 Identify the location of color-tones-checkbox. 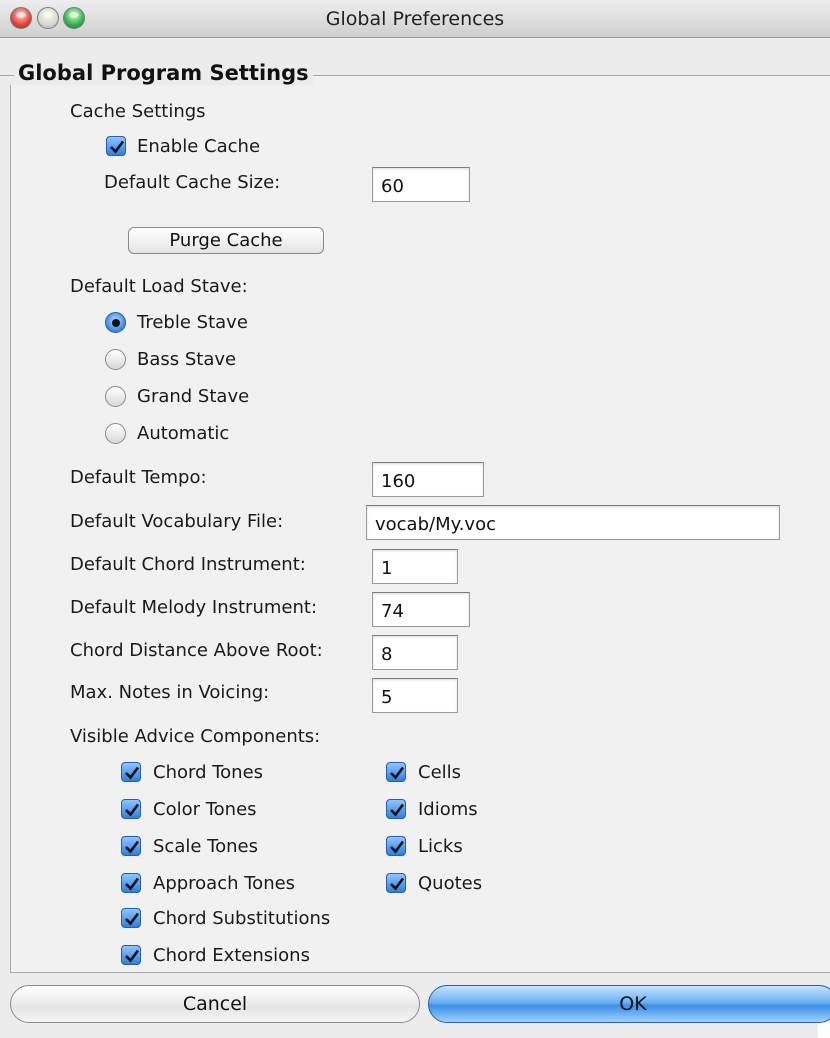
(131, 809).